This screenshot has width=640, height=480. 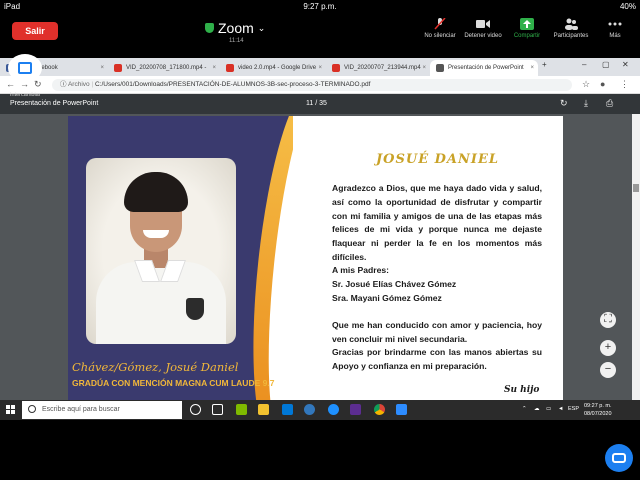 I want to click on school-badge-icon, so click(x=195, y=309).